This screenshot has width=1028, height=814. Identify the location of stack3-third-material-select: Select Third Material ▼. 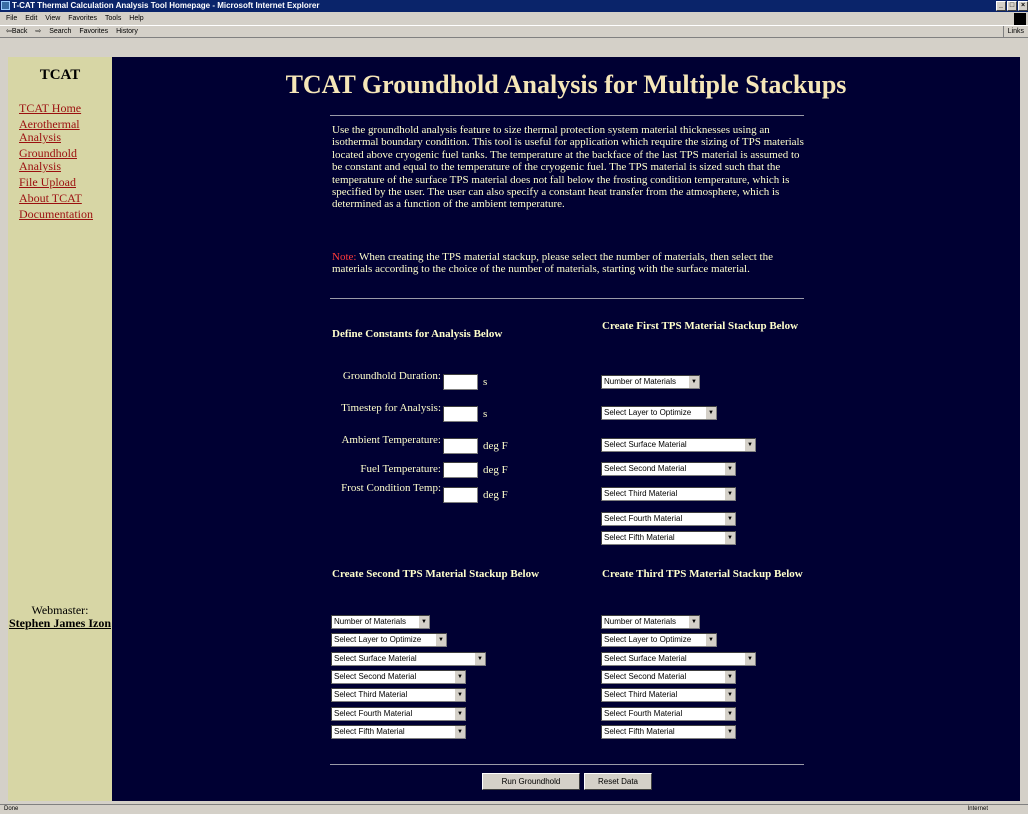
(668, 695).